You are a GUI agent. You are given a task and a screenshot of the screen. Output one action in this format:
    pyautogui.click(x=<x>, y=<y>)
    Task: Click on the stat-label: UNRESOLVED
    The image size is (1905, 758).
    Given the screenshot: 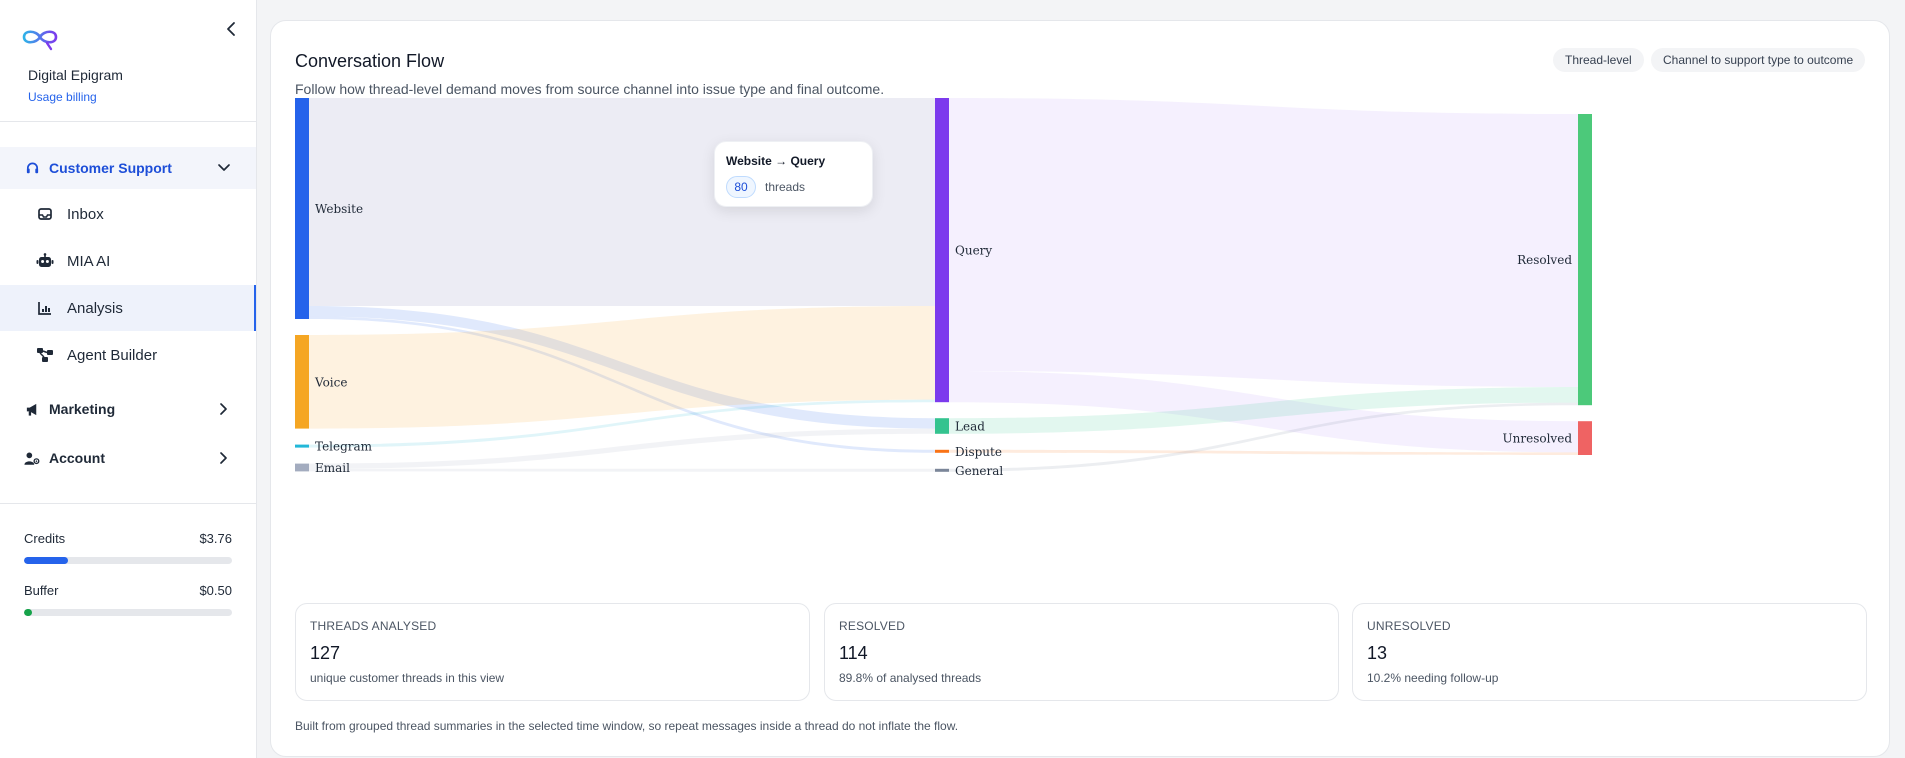 What is the action you would take?
    pyautogui.click(x=1409, y=626)
    